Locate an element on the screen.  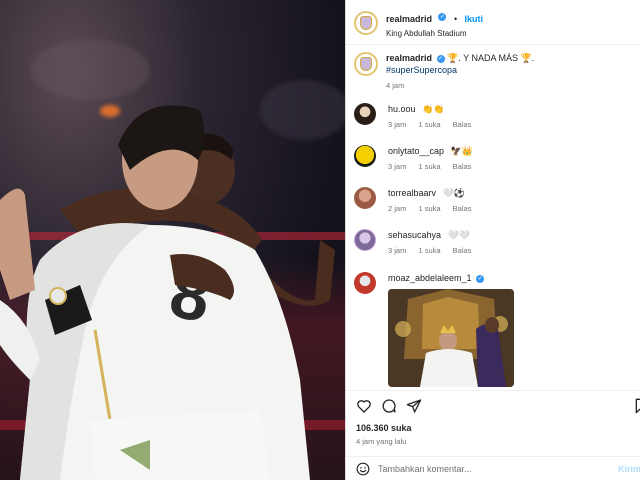
comment-image is located at coordinates (451, 338).